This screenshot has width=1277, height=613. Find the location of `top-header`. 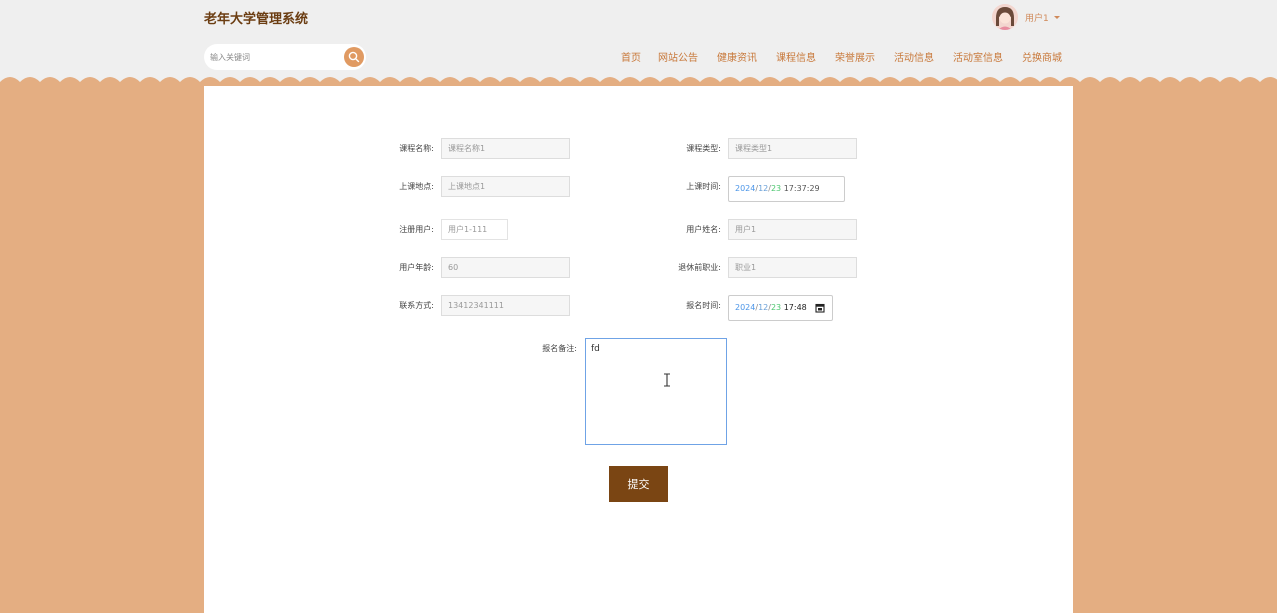

top-header is located at coordinates (638, 44).